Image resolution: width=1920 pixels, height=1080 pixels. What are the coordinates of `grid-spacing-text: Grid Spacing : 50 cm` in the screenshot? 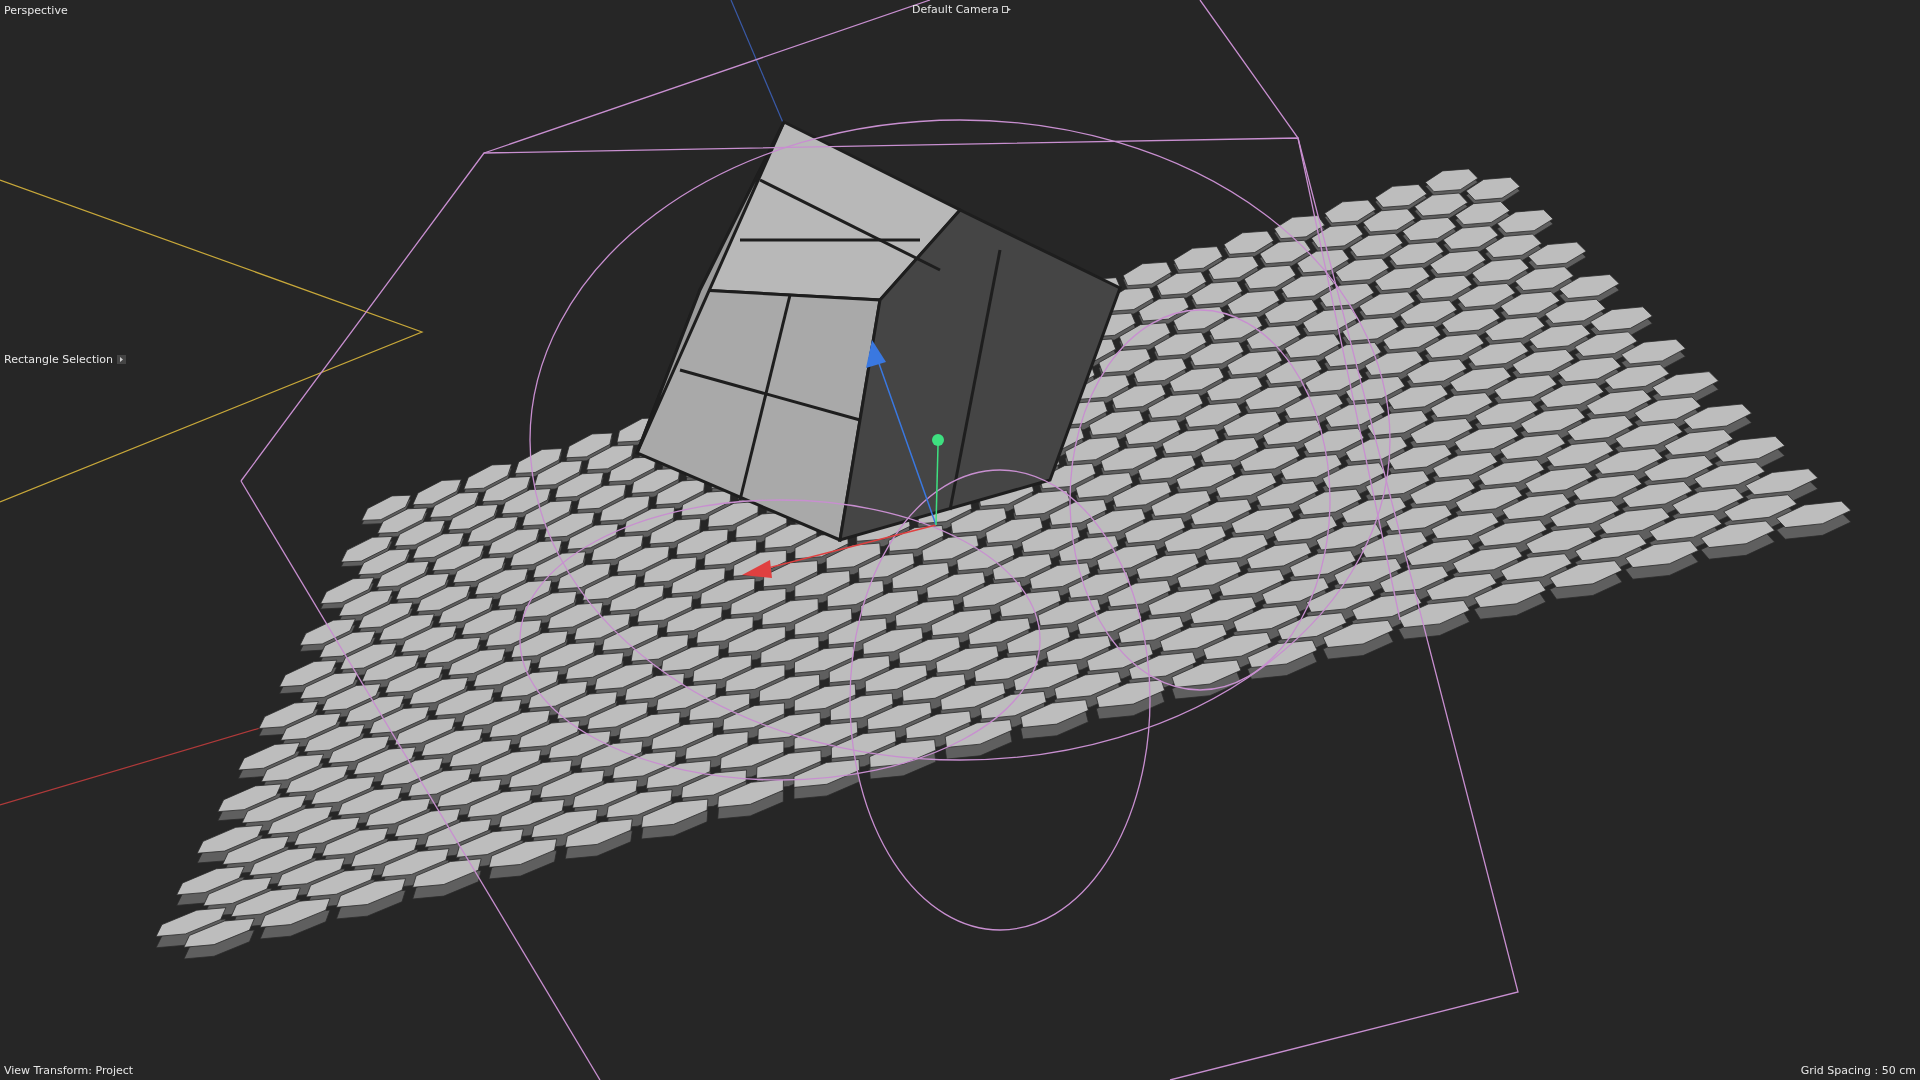 It's located at (1858, 1070).